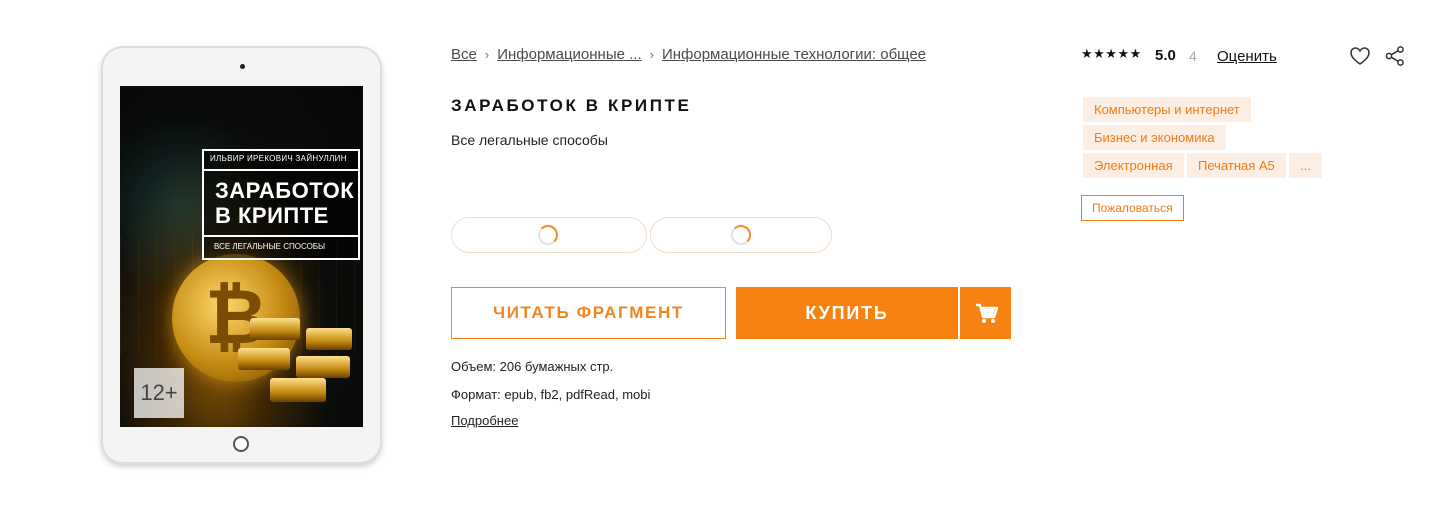 Image resolution: width=1448 pixels, height=508 pixels. What do you see at coordinates (281, 247) in the screenshot?
I see `cover-subtitle: ВСЕ ЛЕГАЛЬНЫЕ СПОСОБЫ` at bounding box center [281, 247].